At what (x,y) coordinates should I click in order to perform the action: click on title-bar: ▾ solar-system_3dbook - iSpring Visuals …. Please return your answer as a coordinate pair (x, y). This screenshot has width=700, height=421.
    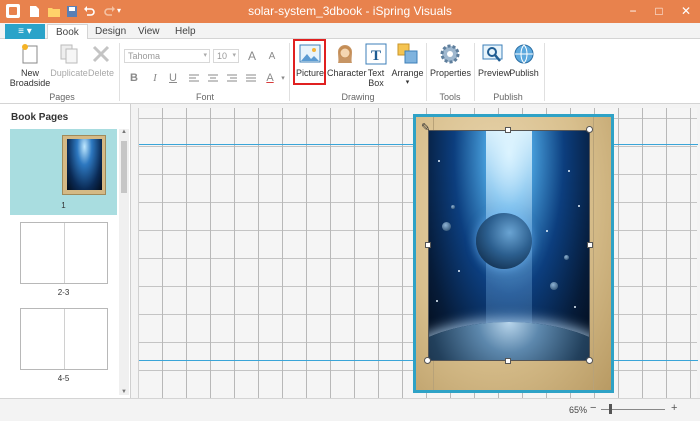
    Looking at the image, I should click on (350, 11).